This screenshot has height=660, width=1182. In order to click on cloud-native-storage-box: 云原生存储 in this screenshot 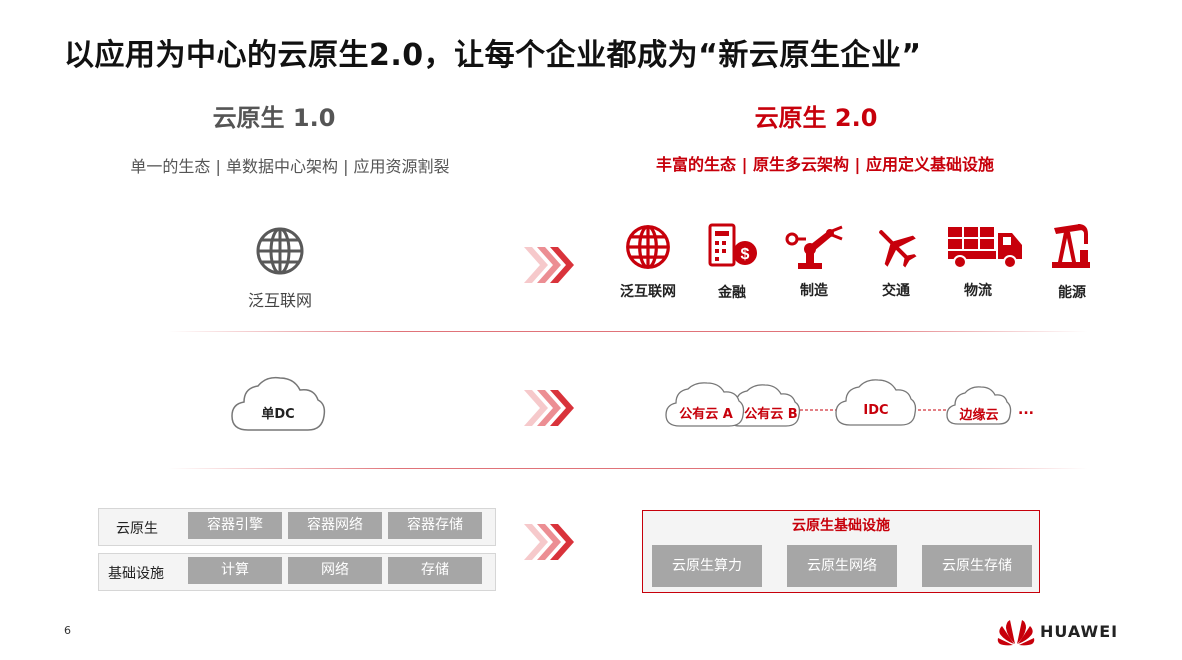, I will do `click(977, 566)`.